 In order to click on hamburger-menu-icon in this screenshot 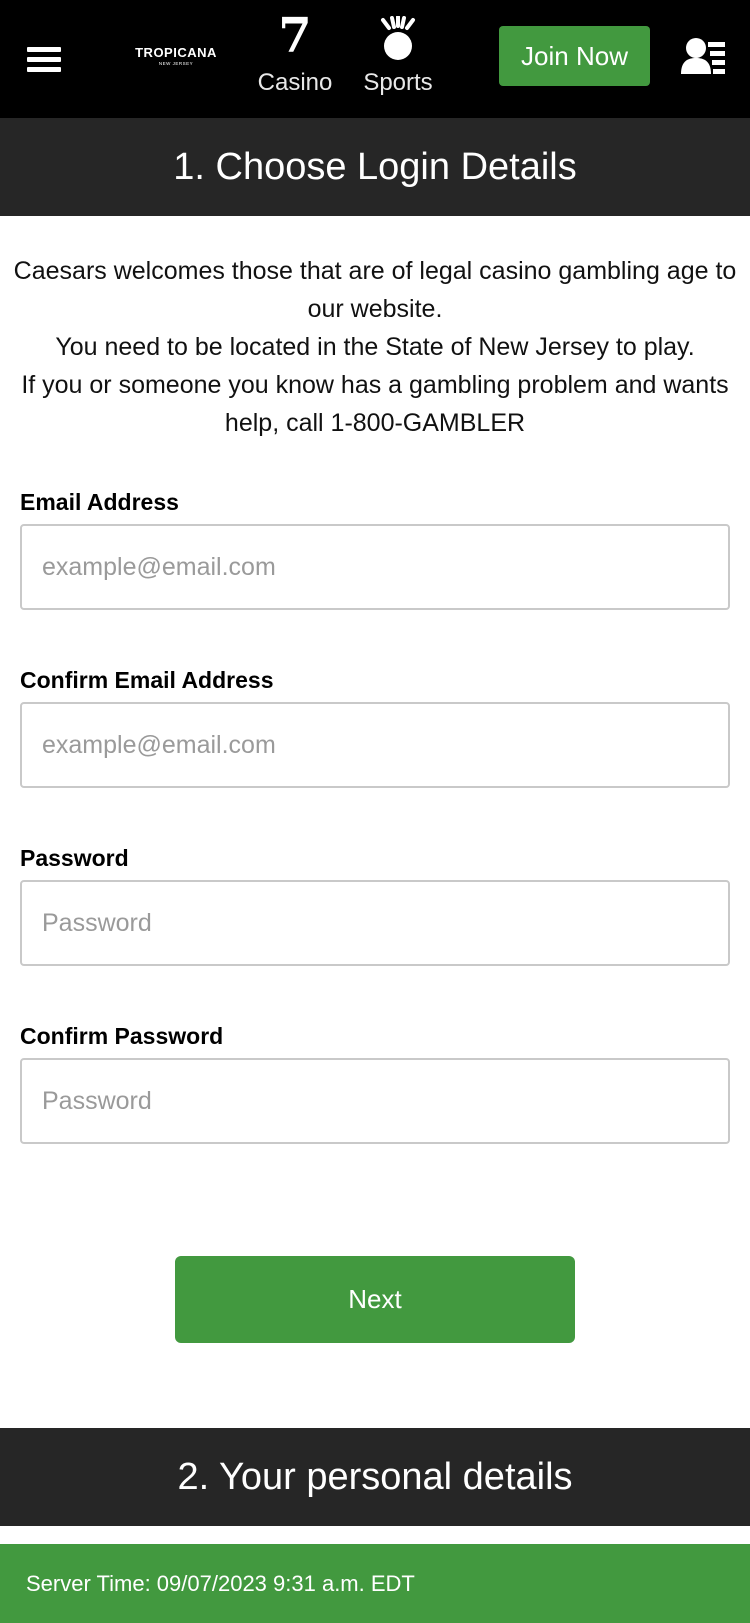, I will do `click(44, 59)`.